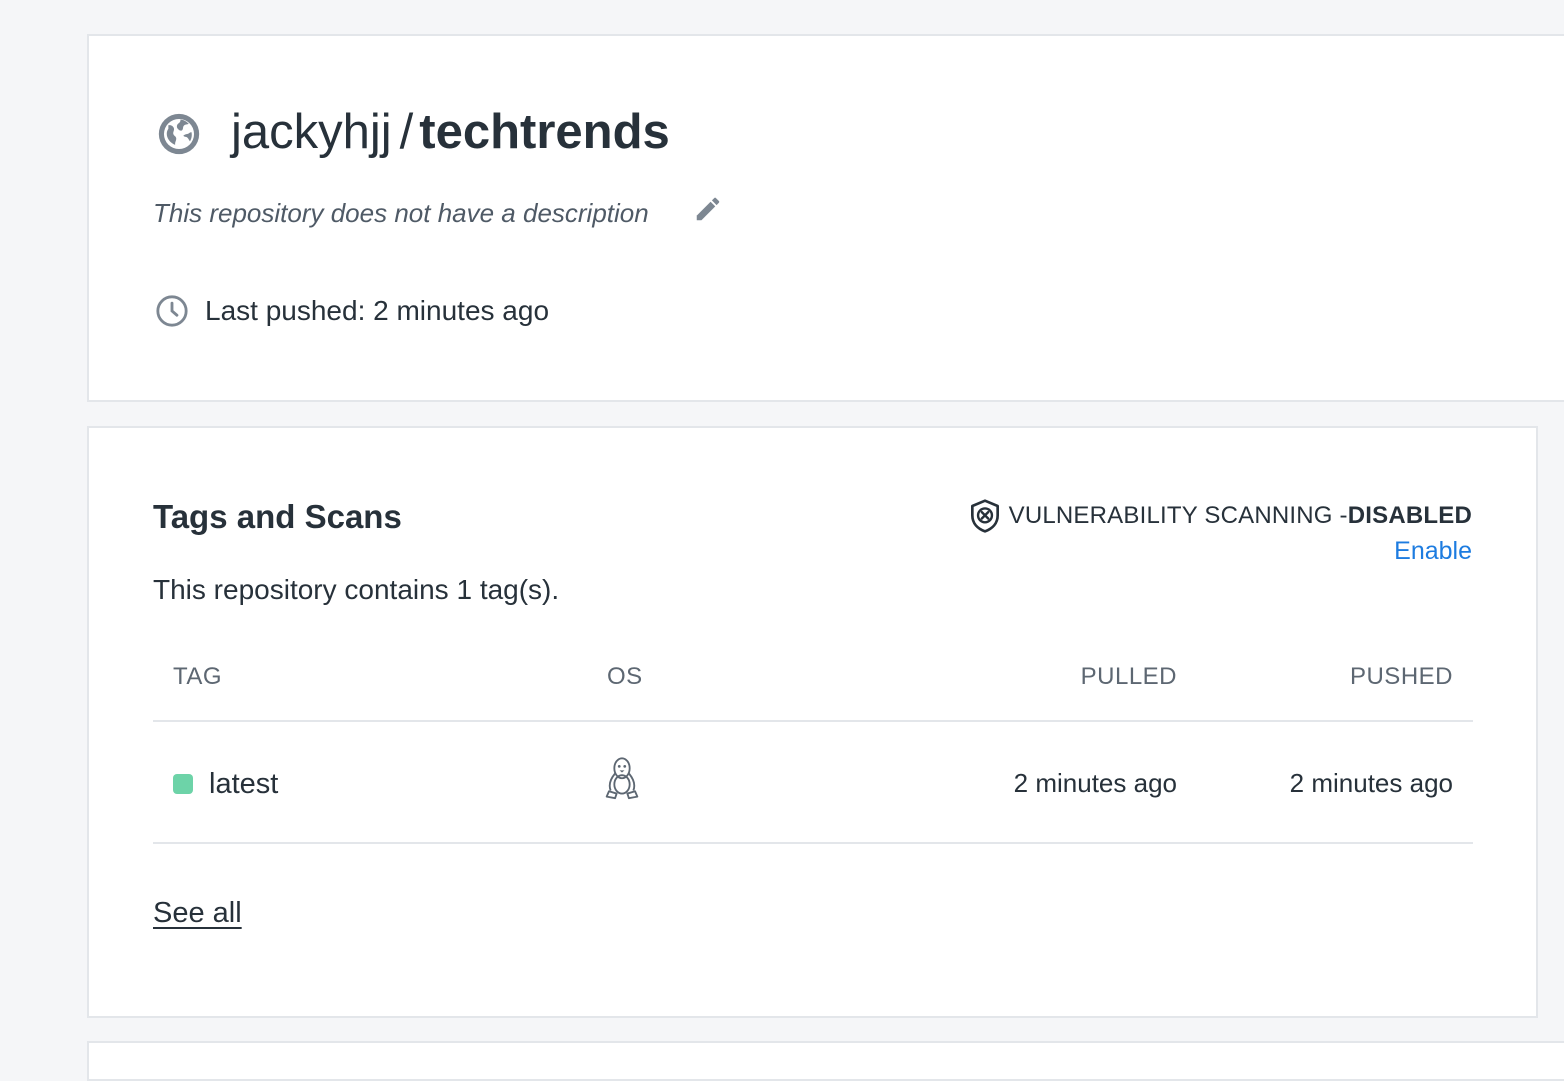  What do you see at coordinates (1220, 551) in the screenshot?
I see `enable-scanning-link: Enable` at bounding box center [1220, 551].